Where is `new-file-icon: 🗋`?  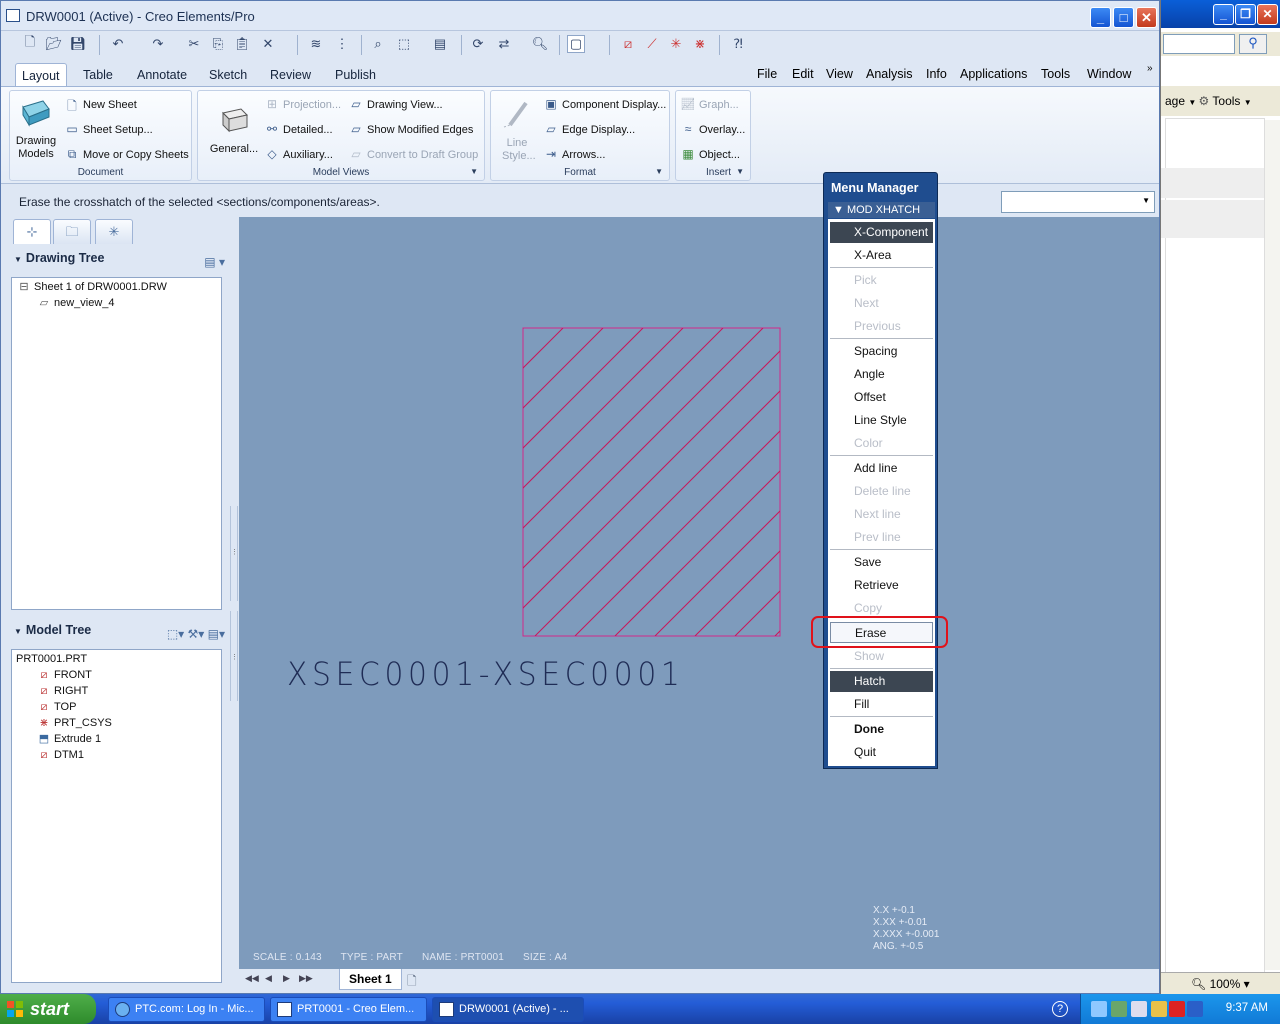 new-file-icon: 🗋 is located at coordinates (30, 43).